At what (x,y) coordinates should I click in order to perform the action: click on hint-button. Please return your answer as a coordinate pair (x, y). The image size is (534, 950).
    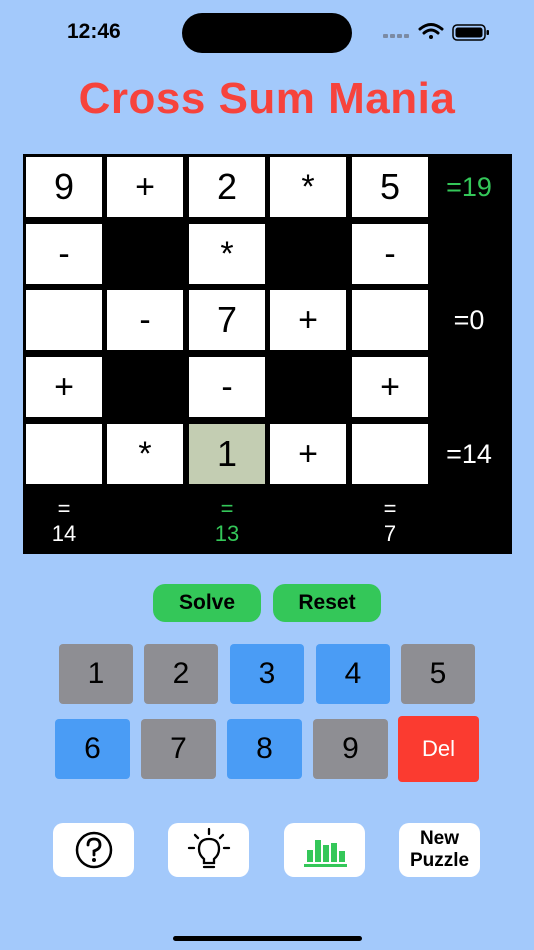
    Looking at the image, I should click on (208, 850).